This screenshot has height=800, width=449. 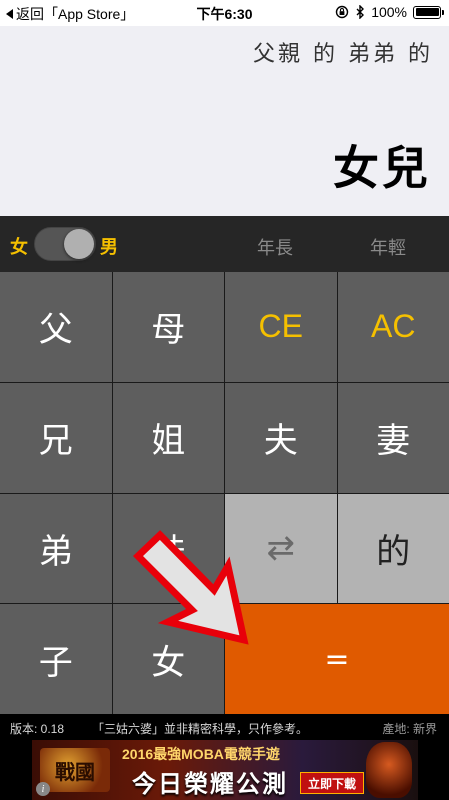 I want to click on origin-text: 產地: 新界, so click(x=409, y=729).